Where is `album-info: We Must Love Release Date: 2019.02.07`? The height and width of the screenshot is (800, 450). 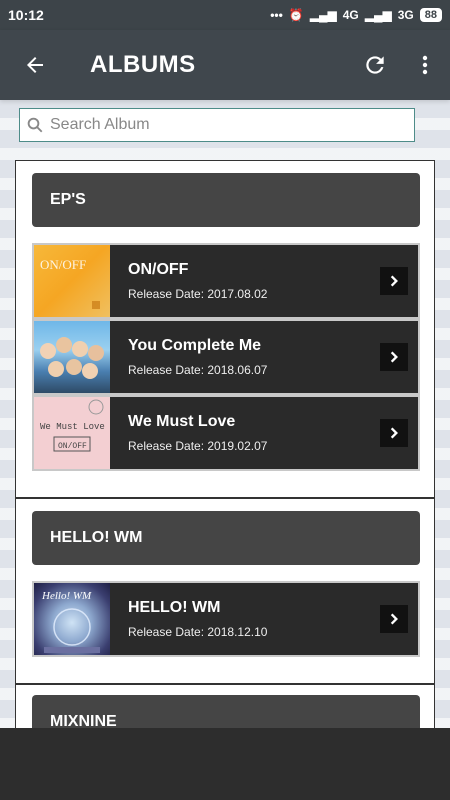
album-info: We Must Love Release Date: 2019.02.07 is located at coordinates (254, 433).